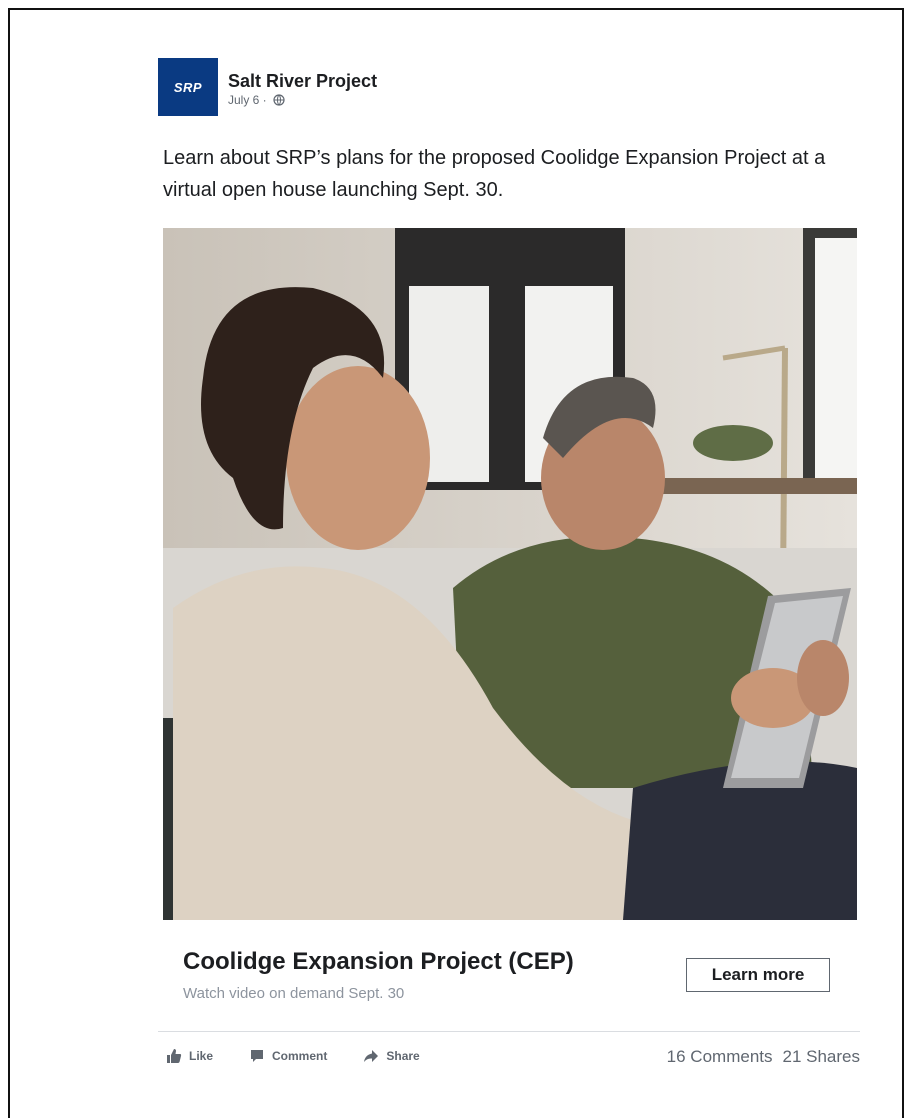  What do you see at coordinates (201, 1056) in the screenshot?
I see `like-label: Like` at bounding box center [201, 1056].